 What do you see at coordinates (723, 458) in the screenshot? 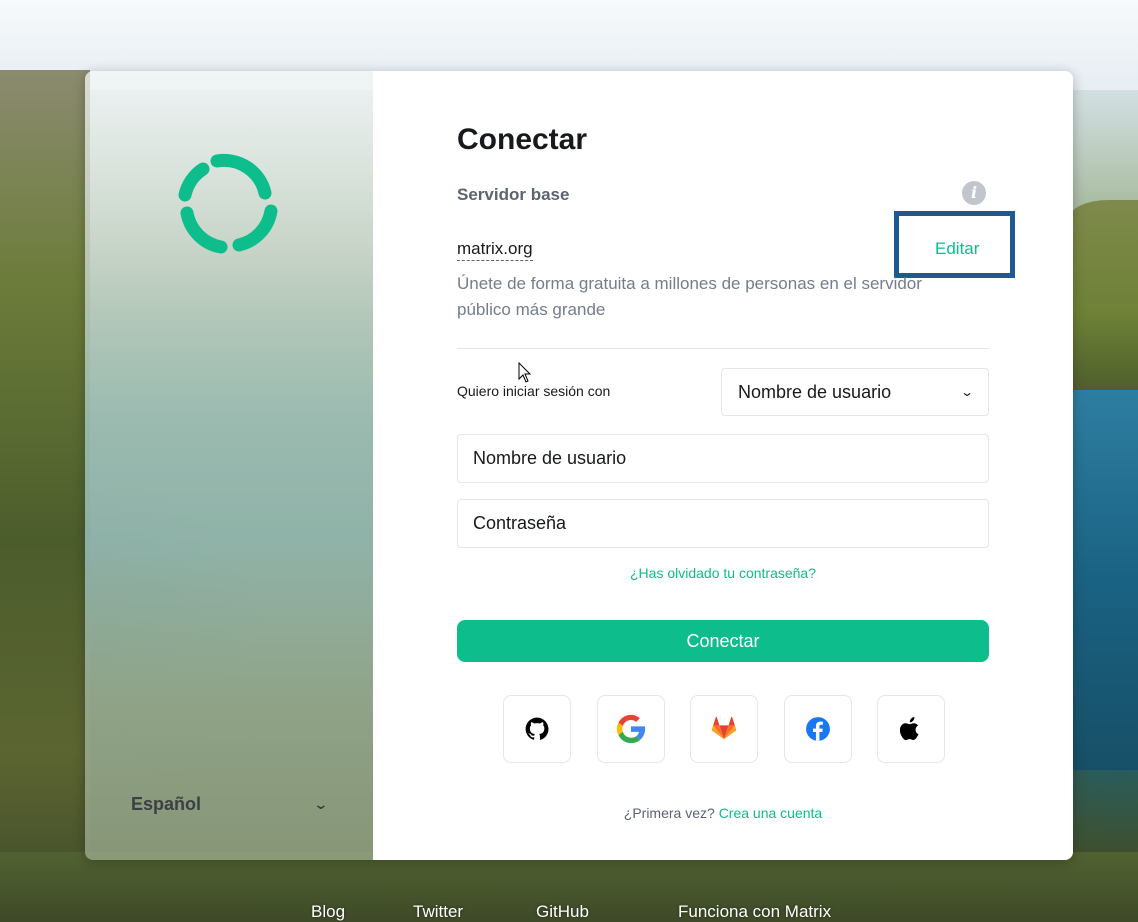
I see `username-field: Nombre de usuario` at bounding box center [723, 458].